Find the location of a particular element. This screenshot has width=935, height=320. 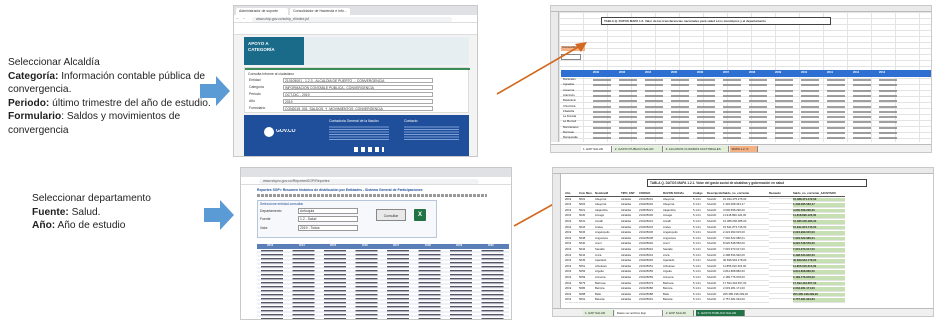

browser-tab-1: Administrador de soporte is located at coordinates (262, 11).